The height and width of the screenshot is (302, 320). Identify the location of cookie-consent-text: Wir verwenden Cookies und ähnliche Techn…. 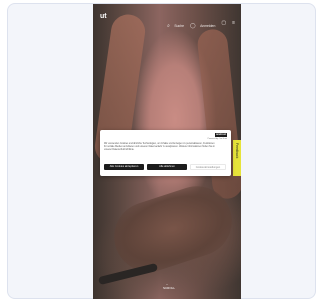
(159, 147).